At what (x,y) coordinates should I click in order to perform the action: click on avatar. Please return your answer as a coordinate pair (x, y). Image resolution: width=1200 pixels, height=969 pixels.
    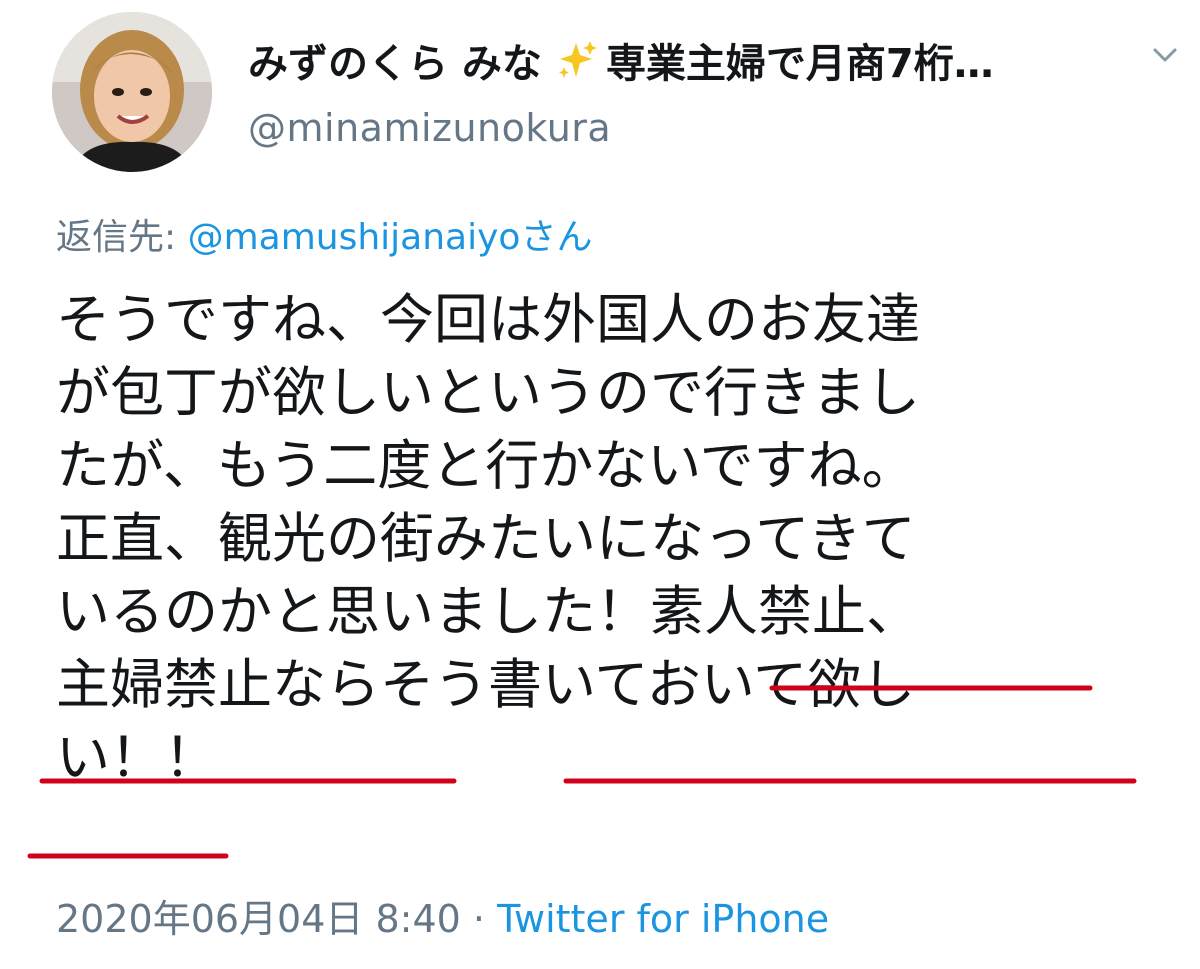
    Looking at the image, I should click on (132, 92).